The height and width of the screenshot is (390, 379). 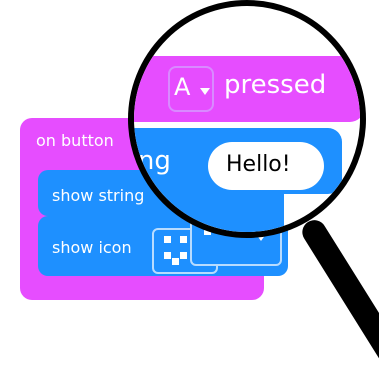 I want to click on event-block-label: on button, so click(x=75, y=140).